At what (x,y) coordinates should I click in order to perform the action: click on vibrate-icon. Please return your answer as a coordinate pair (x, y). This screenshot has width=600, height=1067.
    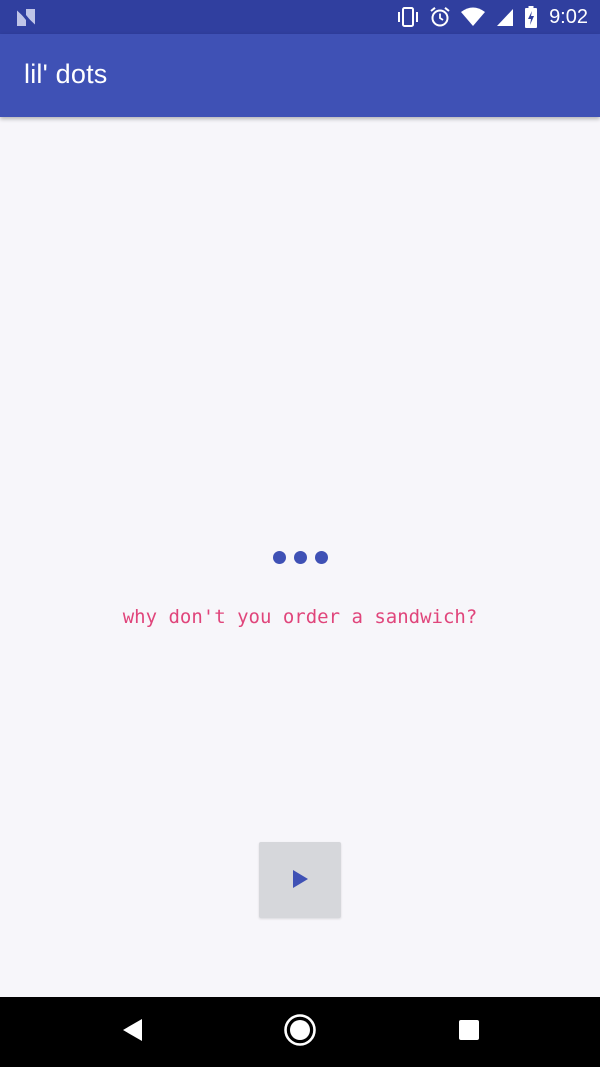
    Looking at the image, I should click on (408, 17).